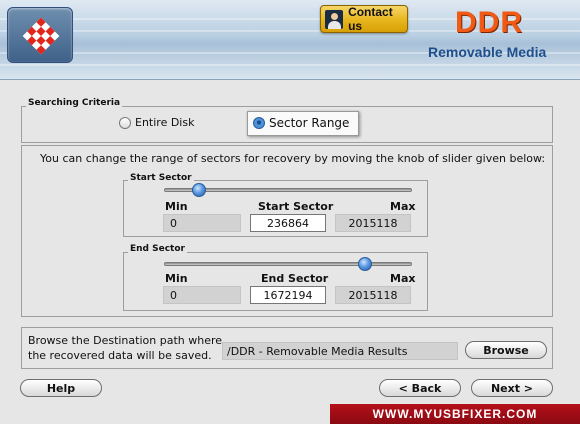  I want to click on radio-entire-disk: Entire Disk, so click(156, 122).